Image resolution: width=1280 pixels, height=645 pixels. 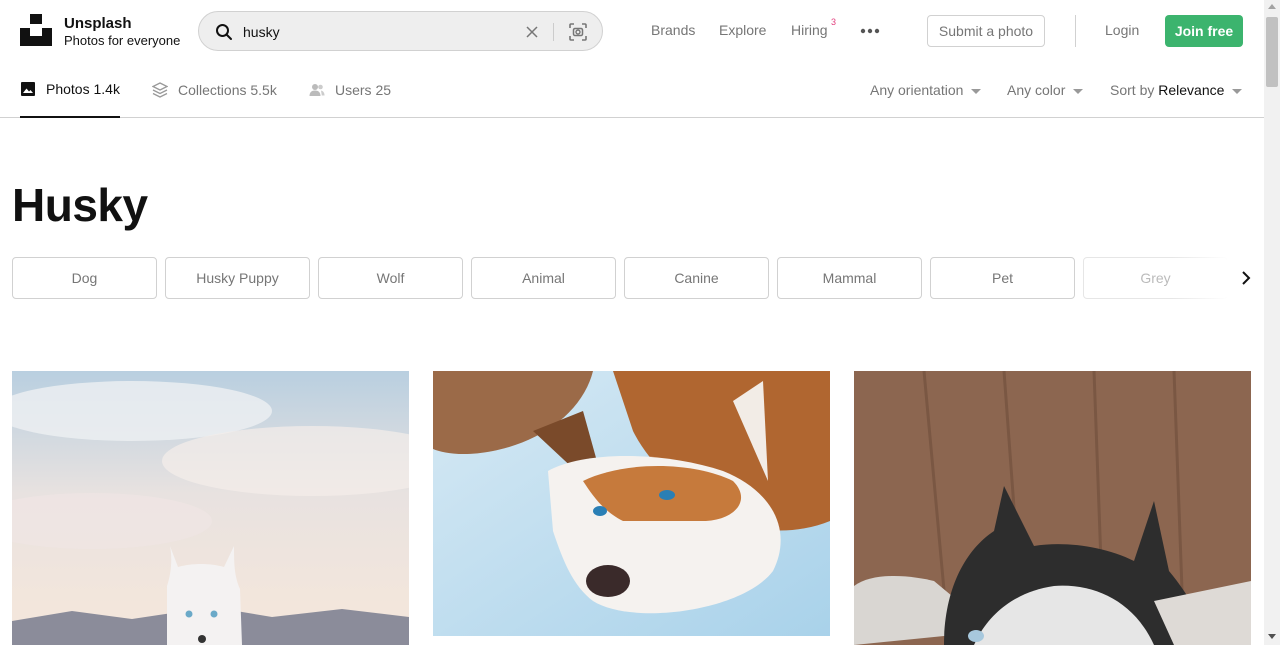 What do you see at coordinates (1132, 90) in the screenshot?
I see `sort-prefix: Sort by` at bounding box center [1132, 90].